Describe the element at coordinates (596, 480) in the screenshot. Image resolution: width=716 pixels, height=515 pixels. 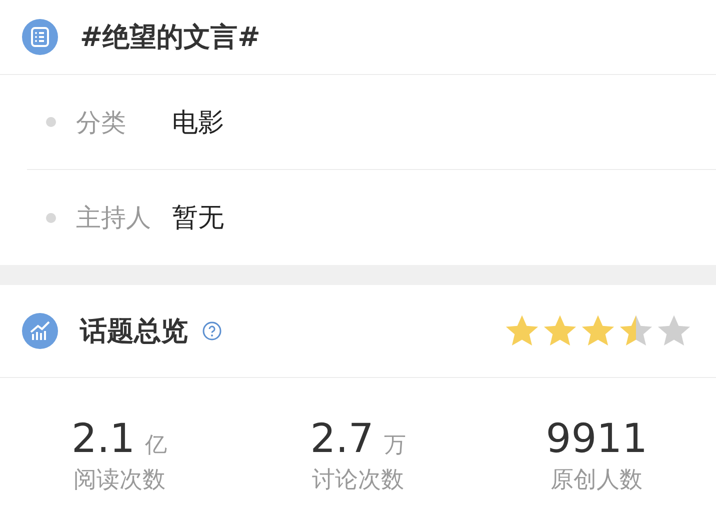
I see `stat-label: 原创人数` at that location.